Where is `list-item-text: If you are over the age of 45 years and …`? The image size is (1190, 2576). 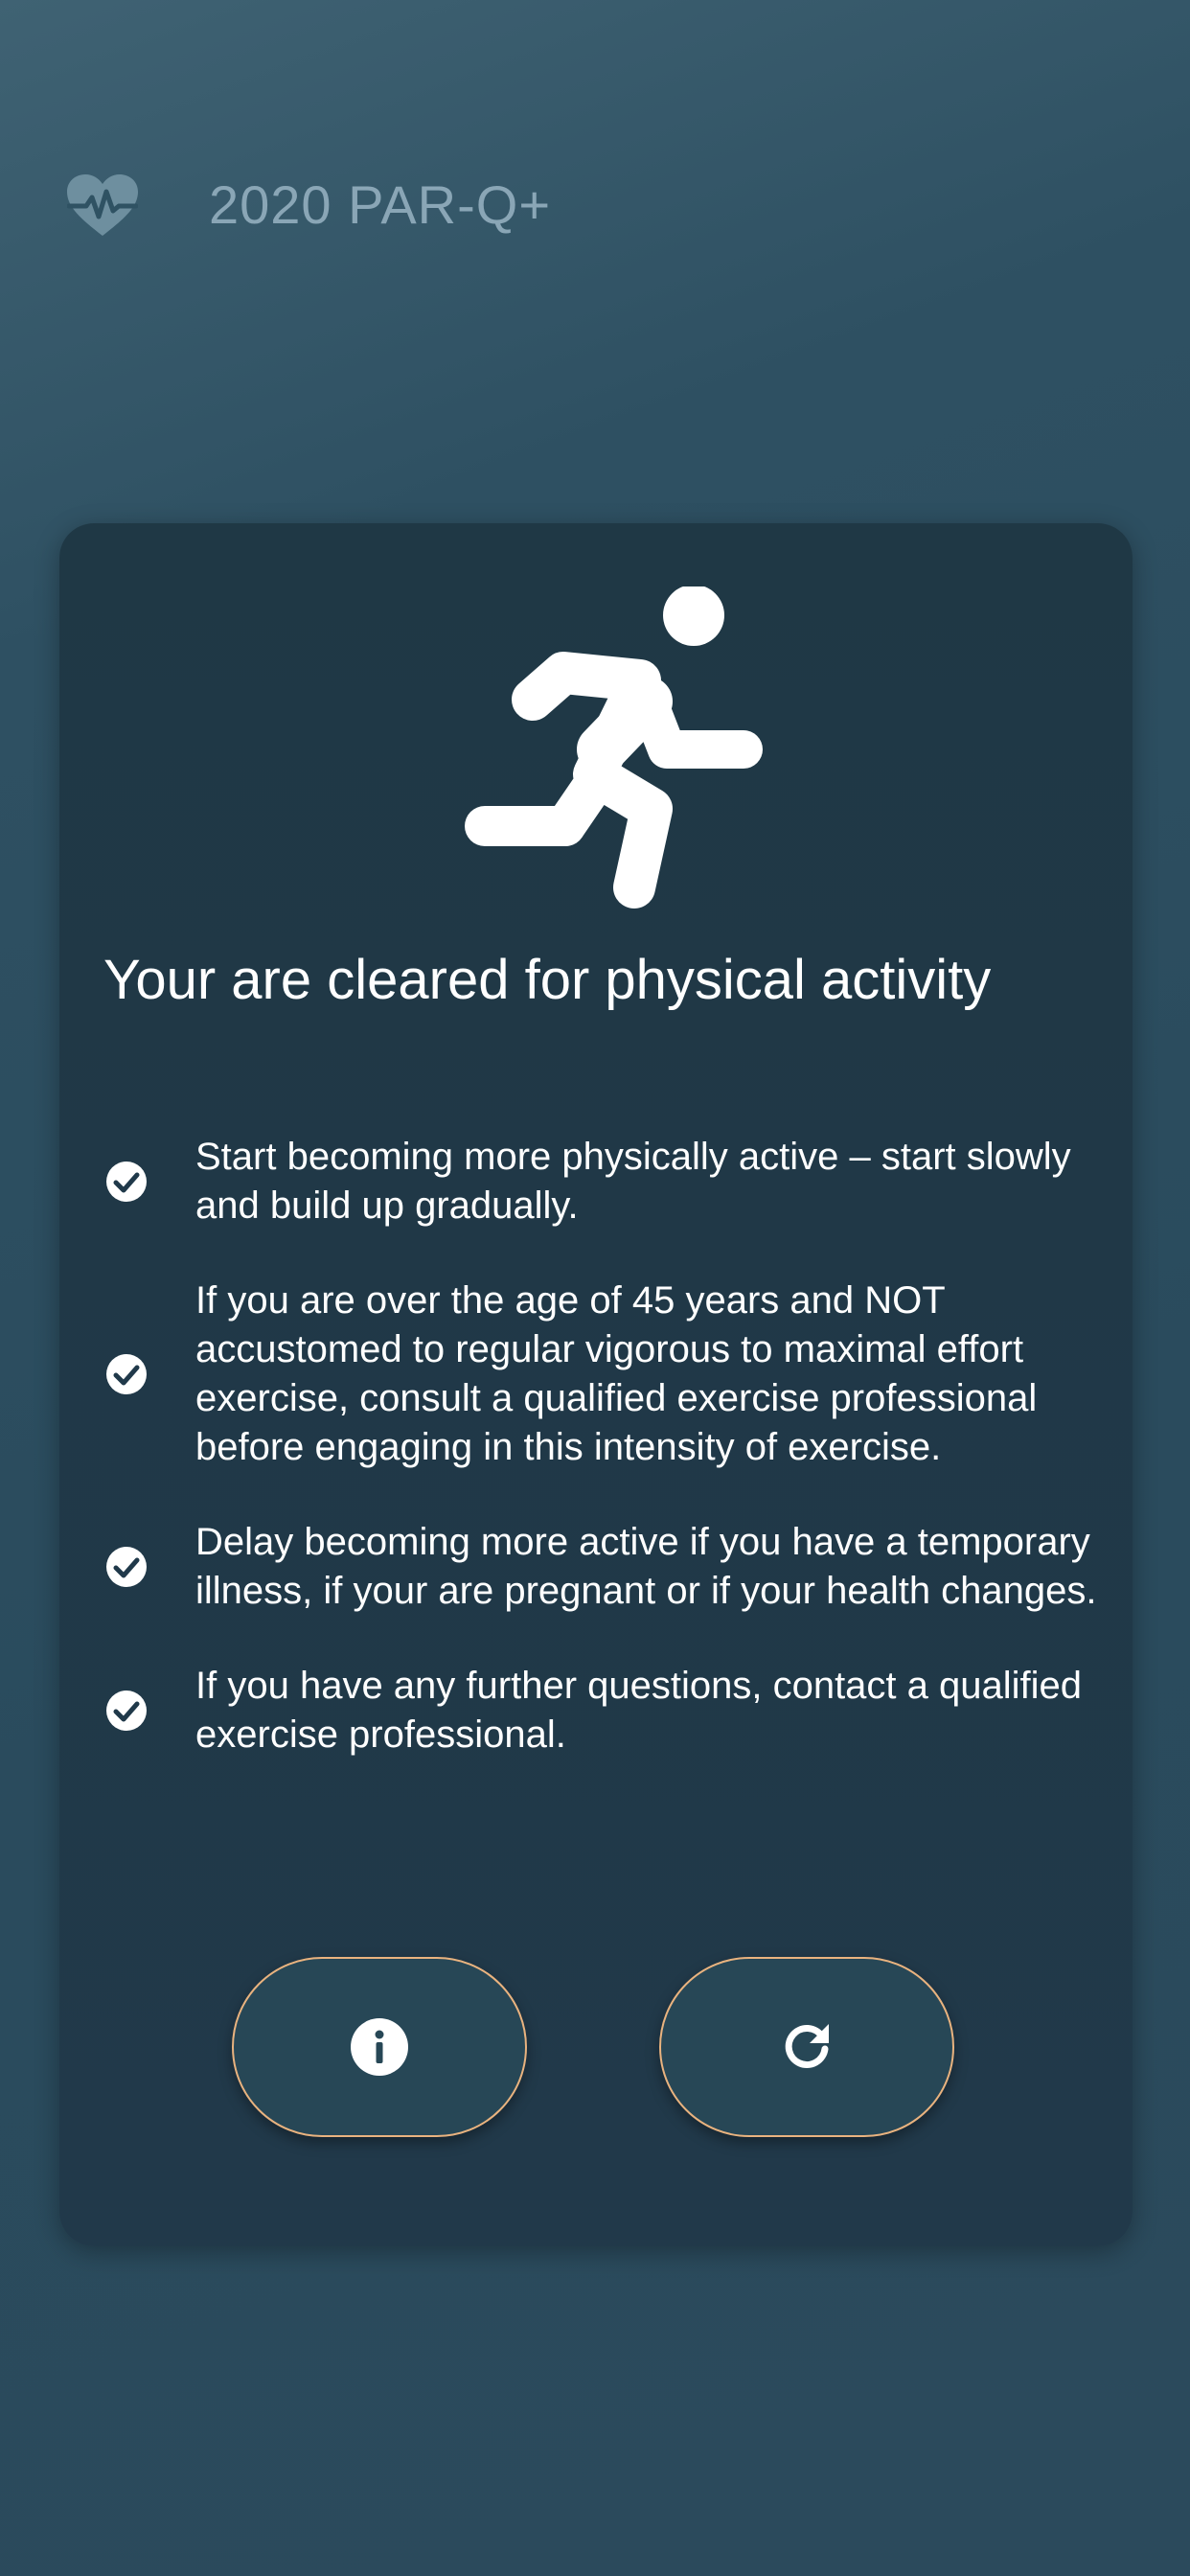 list-item-text: If you are over the age of 45 years and … is located at coordinates (617, 1373).